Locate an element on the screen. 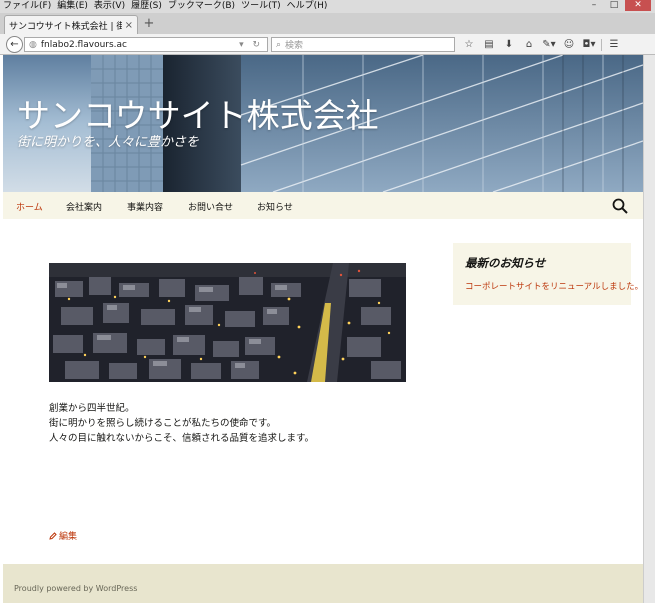 The width and height of the screenshot is (655, 603). menu-view: 表示(V) is located at coordinates (109, 6).